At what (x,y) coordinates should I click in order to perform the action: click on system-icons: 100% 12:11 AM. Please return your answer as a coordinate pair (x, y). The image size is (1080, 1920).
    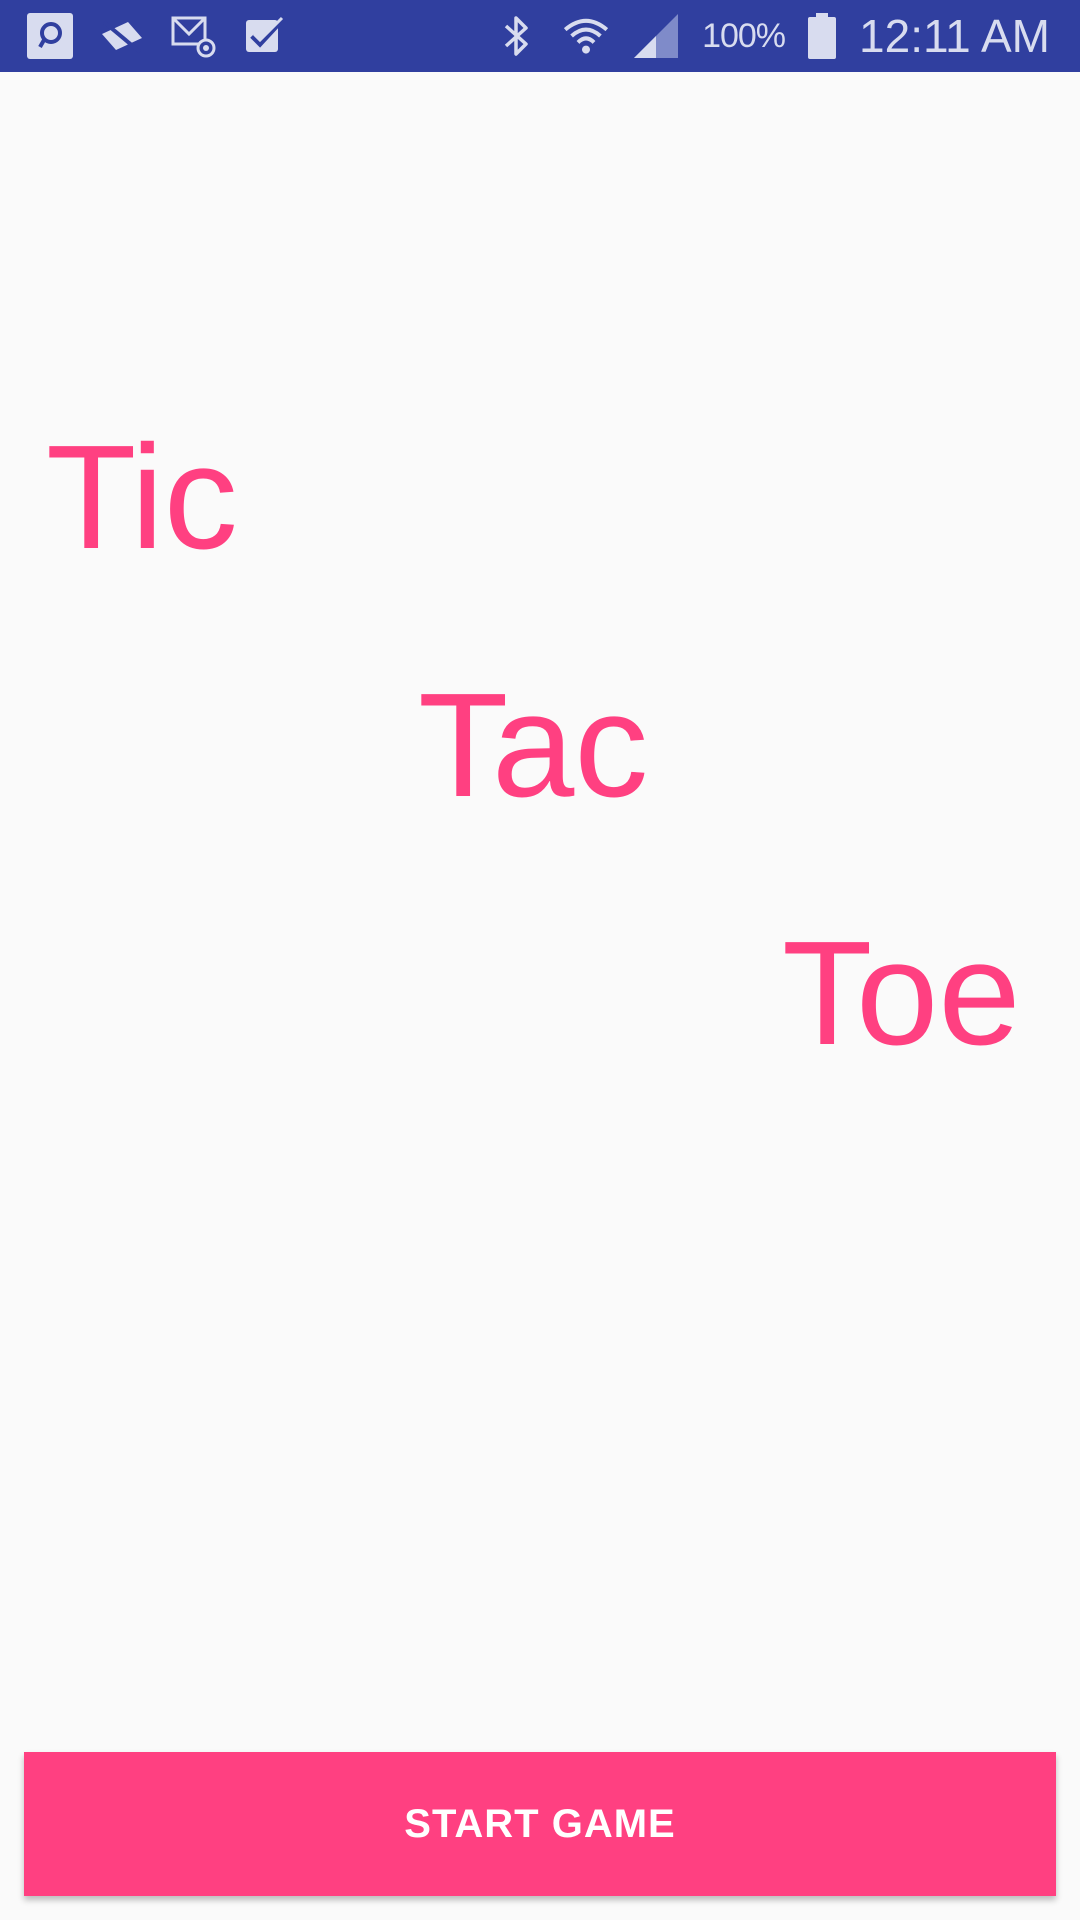
    Looking at the image, I should click on (771, 36).